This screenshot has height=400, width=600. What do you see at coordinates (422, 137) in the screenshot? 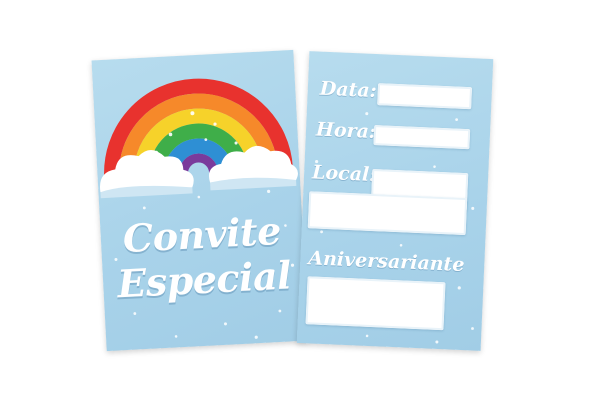
I see `time-field` at bounding box center [422, 137].